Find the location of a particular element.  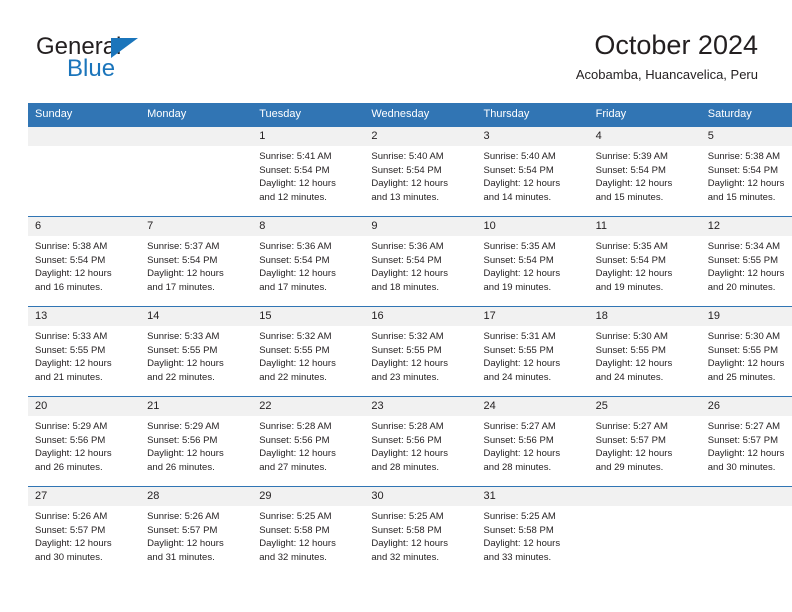

daylight-text-cont: and 33 minutes. is located at coordinates (517, 557).